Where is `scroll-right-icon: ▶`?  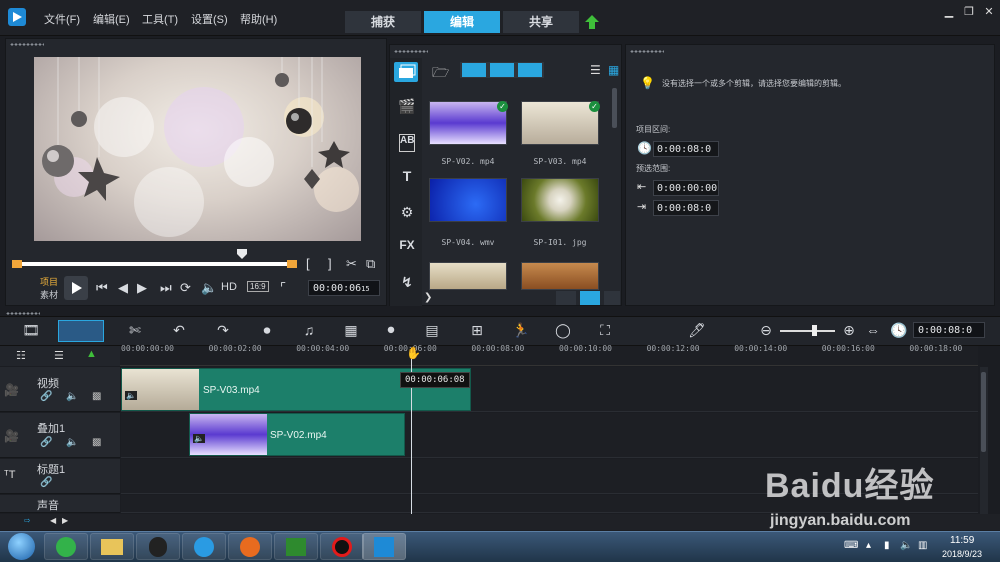 scroll-right-icon: ▶ is located at coordinates (65, 520).